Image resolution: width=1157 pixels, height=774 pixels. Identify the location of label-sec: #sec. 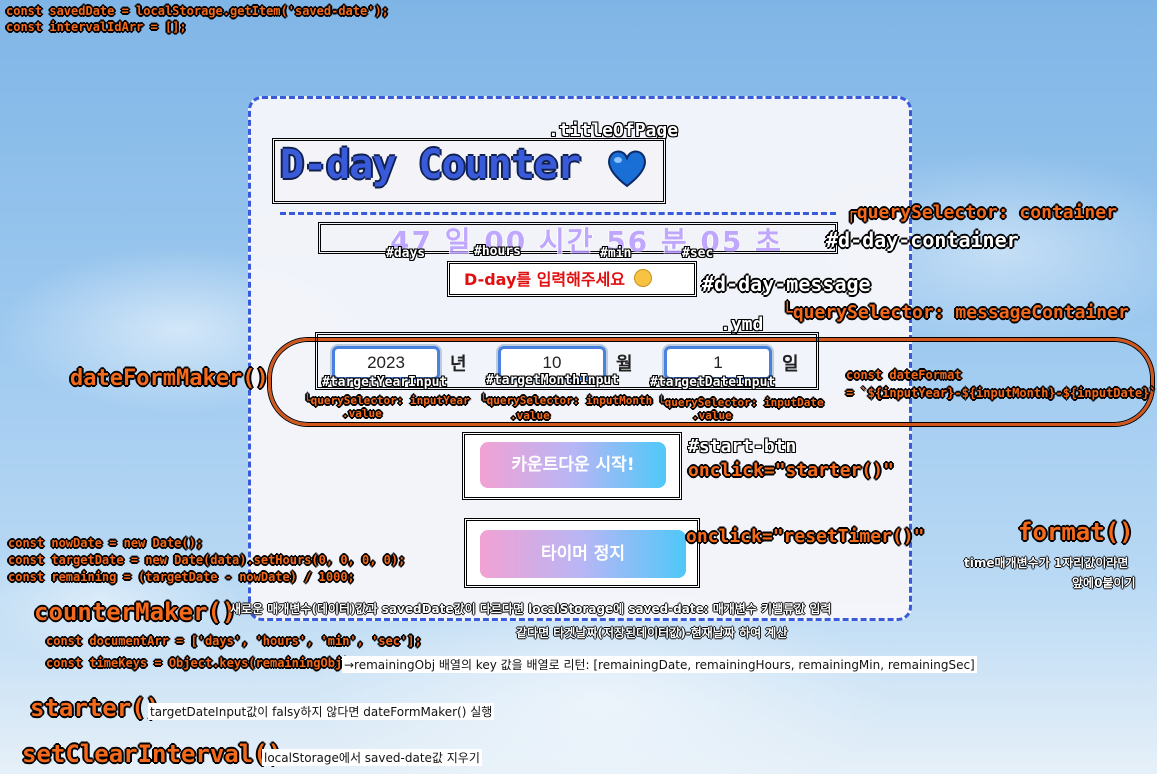
(698, 253).